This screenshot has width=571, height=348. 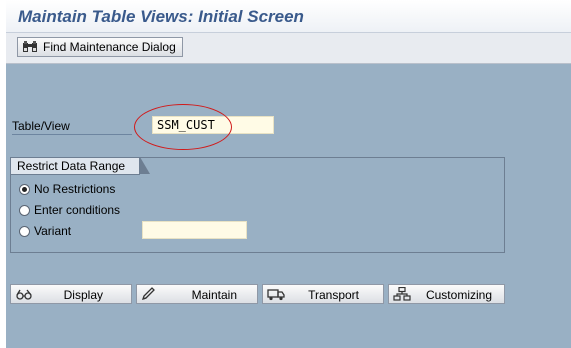 What do you see at coordinates (288, 48) in the screenshot?
I see `application-toolbar: Find Maintenance Dialog` at bounding box center [288, 48].